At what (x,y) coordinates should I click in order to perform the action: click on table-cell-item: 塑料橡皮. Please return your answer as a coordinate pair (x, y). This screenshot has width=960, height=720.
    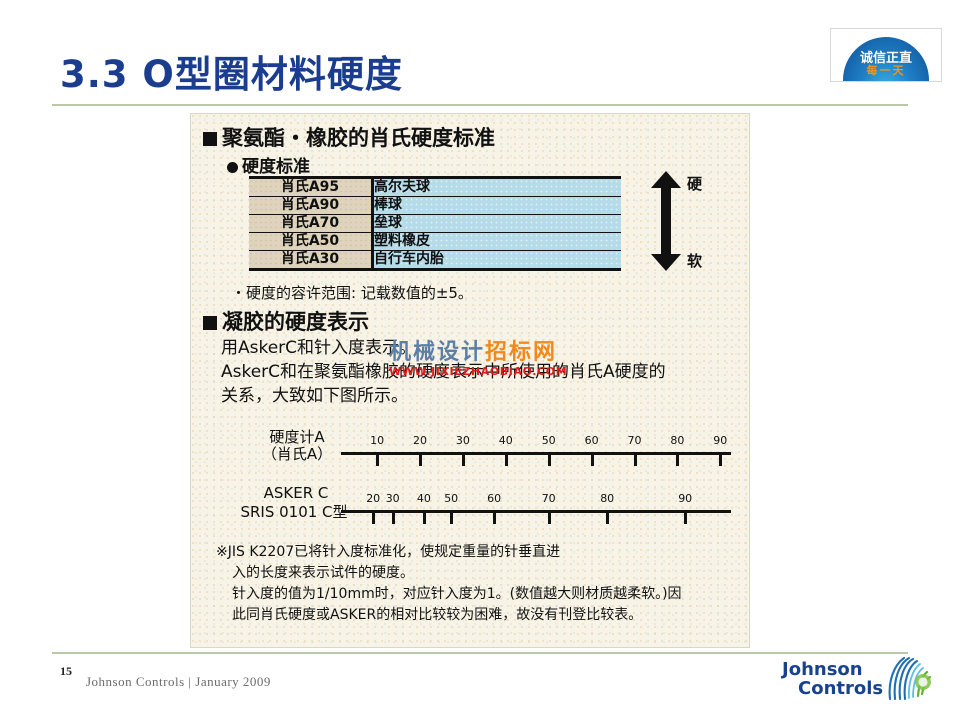
    Looking at the image, I should click on (496, 241).